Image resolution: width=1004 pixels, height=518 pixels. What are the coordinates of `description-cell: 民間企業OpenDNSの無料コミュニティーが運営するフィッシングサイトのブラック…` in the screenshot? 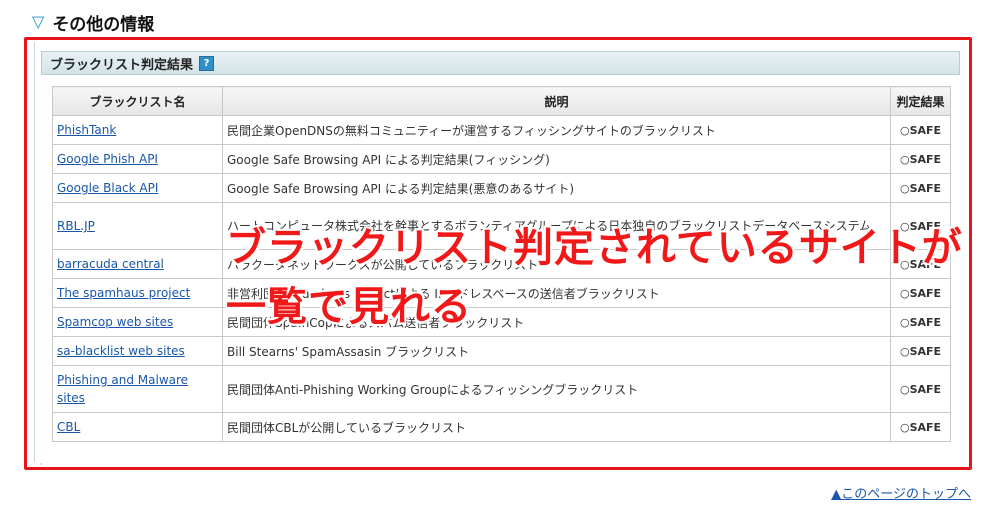 It's located at (556, 130).